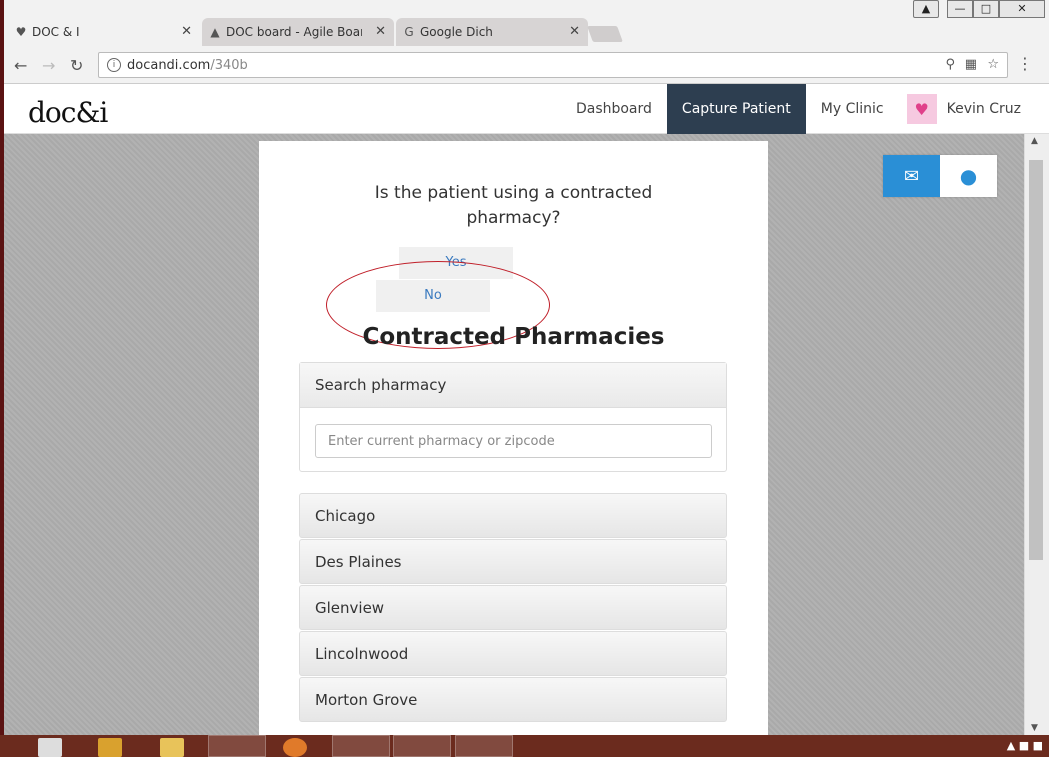  Describe the element at coordinates (409, 32) in the screenshot. I see `google-translate-favicon-icon: G` at that location.